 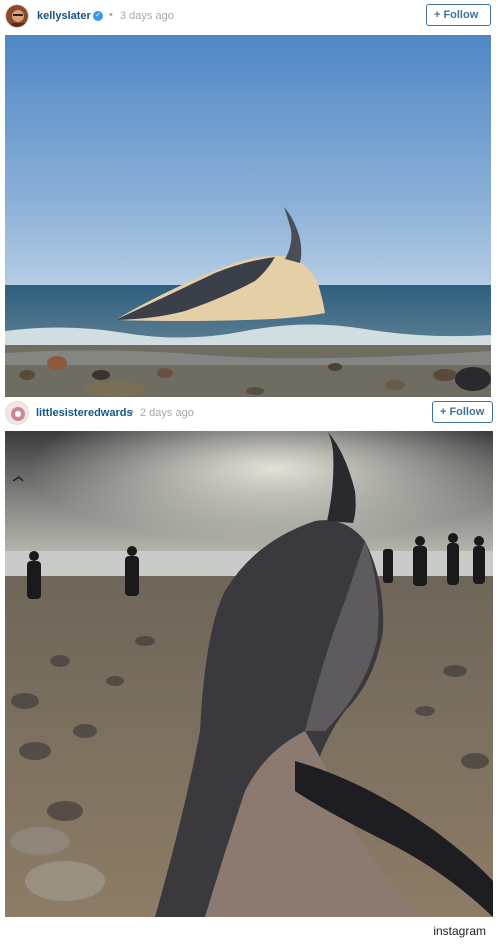 I want to click on post-time: 3 days ago, so click(x=147, y=16).